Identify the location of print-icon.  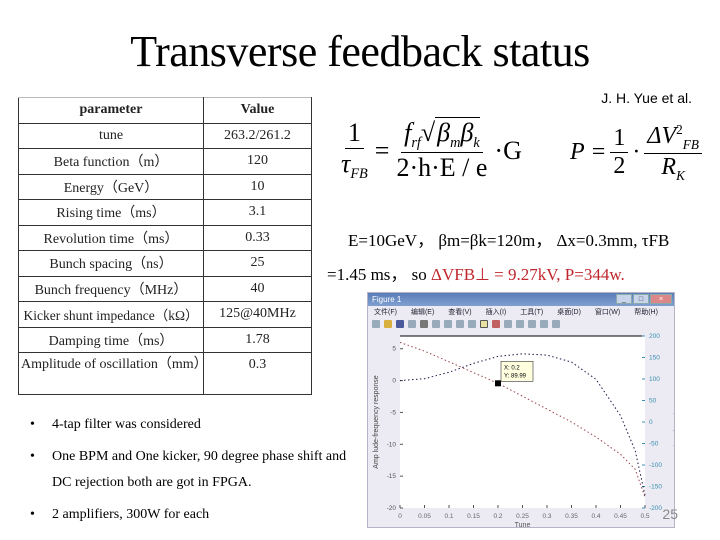
(412, 323).